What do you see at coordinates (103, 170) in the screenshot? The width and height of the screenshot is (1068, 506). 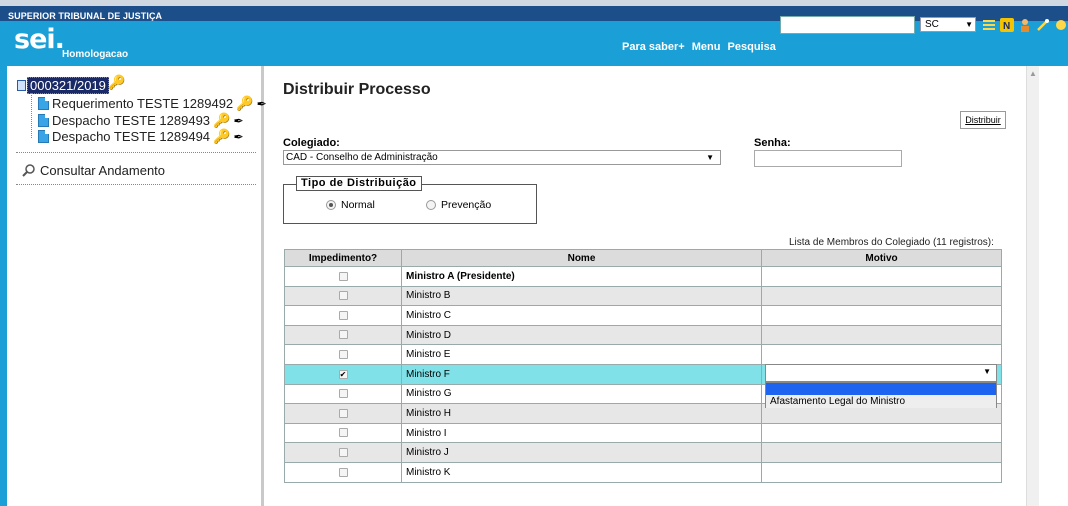 I see `consultar-label: Consultar Andamento` at bounding box center [103, 170].